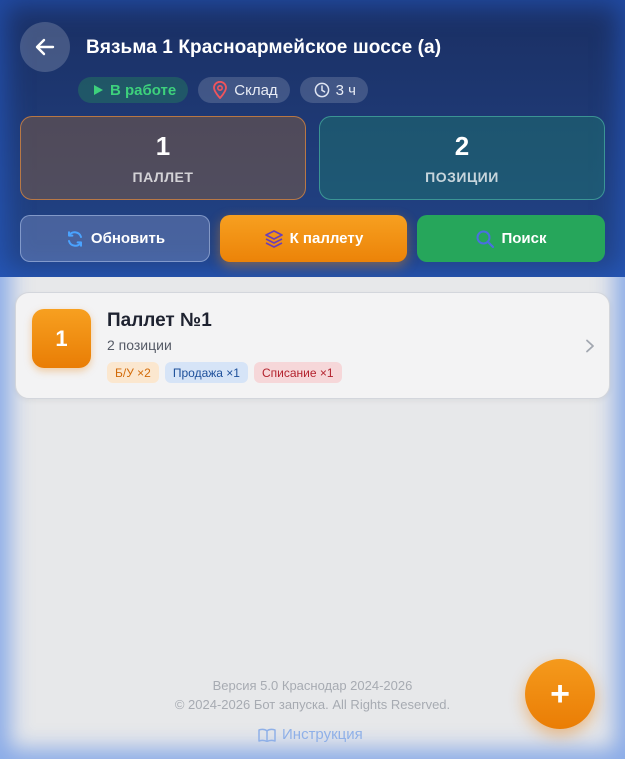 This screenshot has width=625, height=759. I want to click on position-count-card: 2 ПОЗИЦИИ, so click(462, 158).